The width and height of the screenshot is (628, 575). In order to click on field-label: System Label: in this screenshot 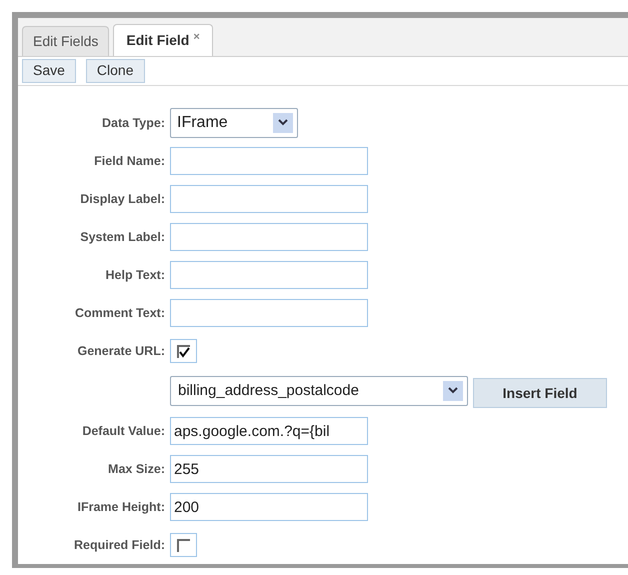, I will do `click(122, 237)`.